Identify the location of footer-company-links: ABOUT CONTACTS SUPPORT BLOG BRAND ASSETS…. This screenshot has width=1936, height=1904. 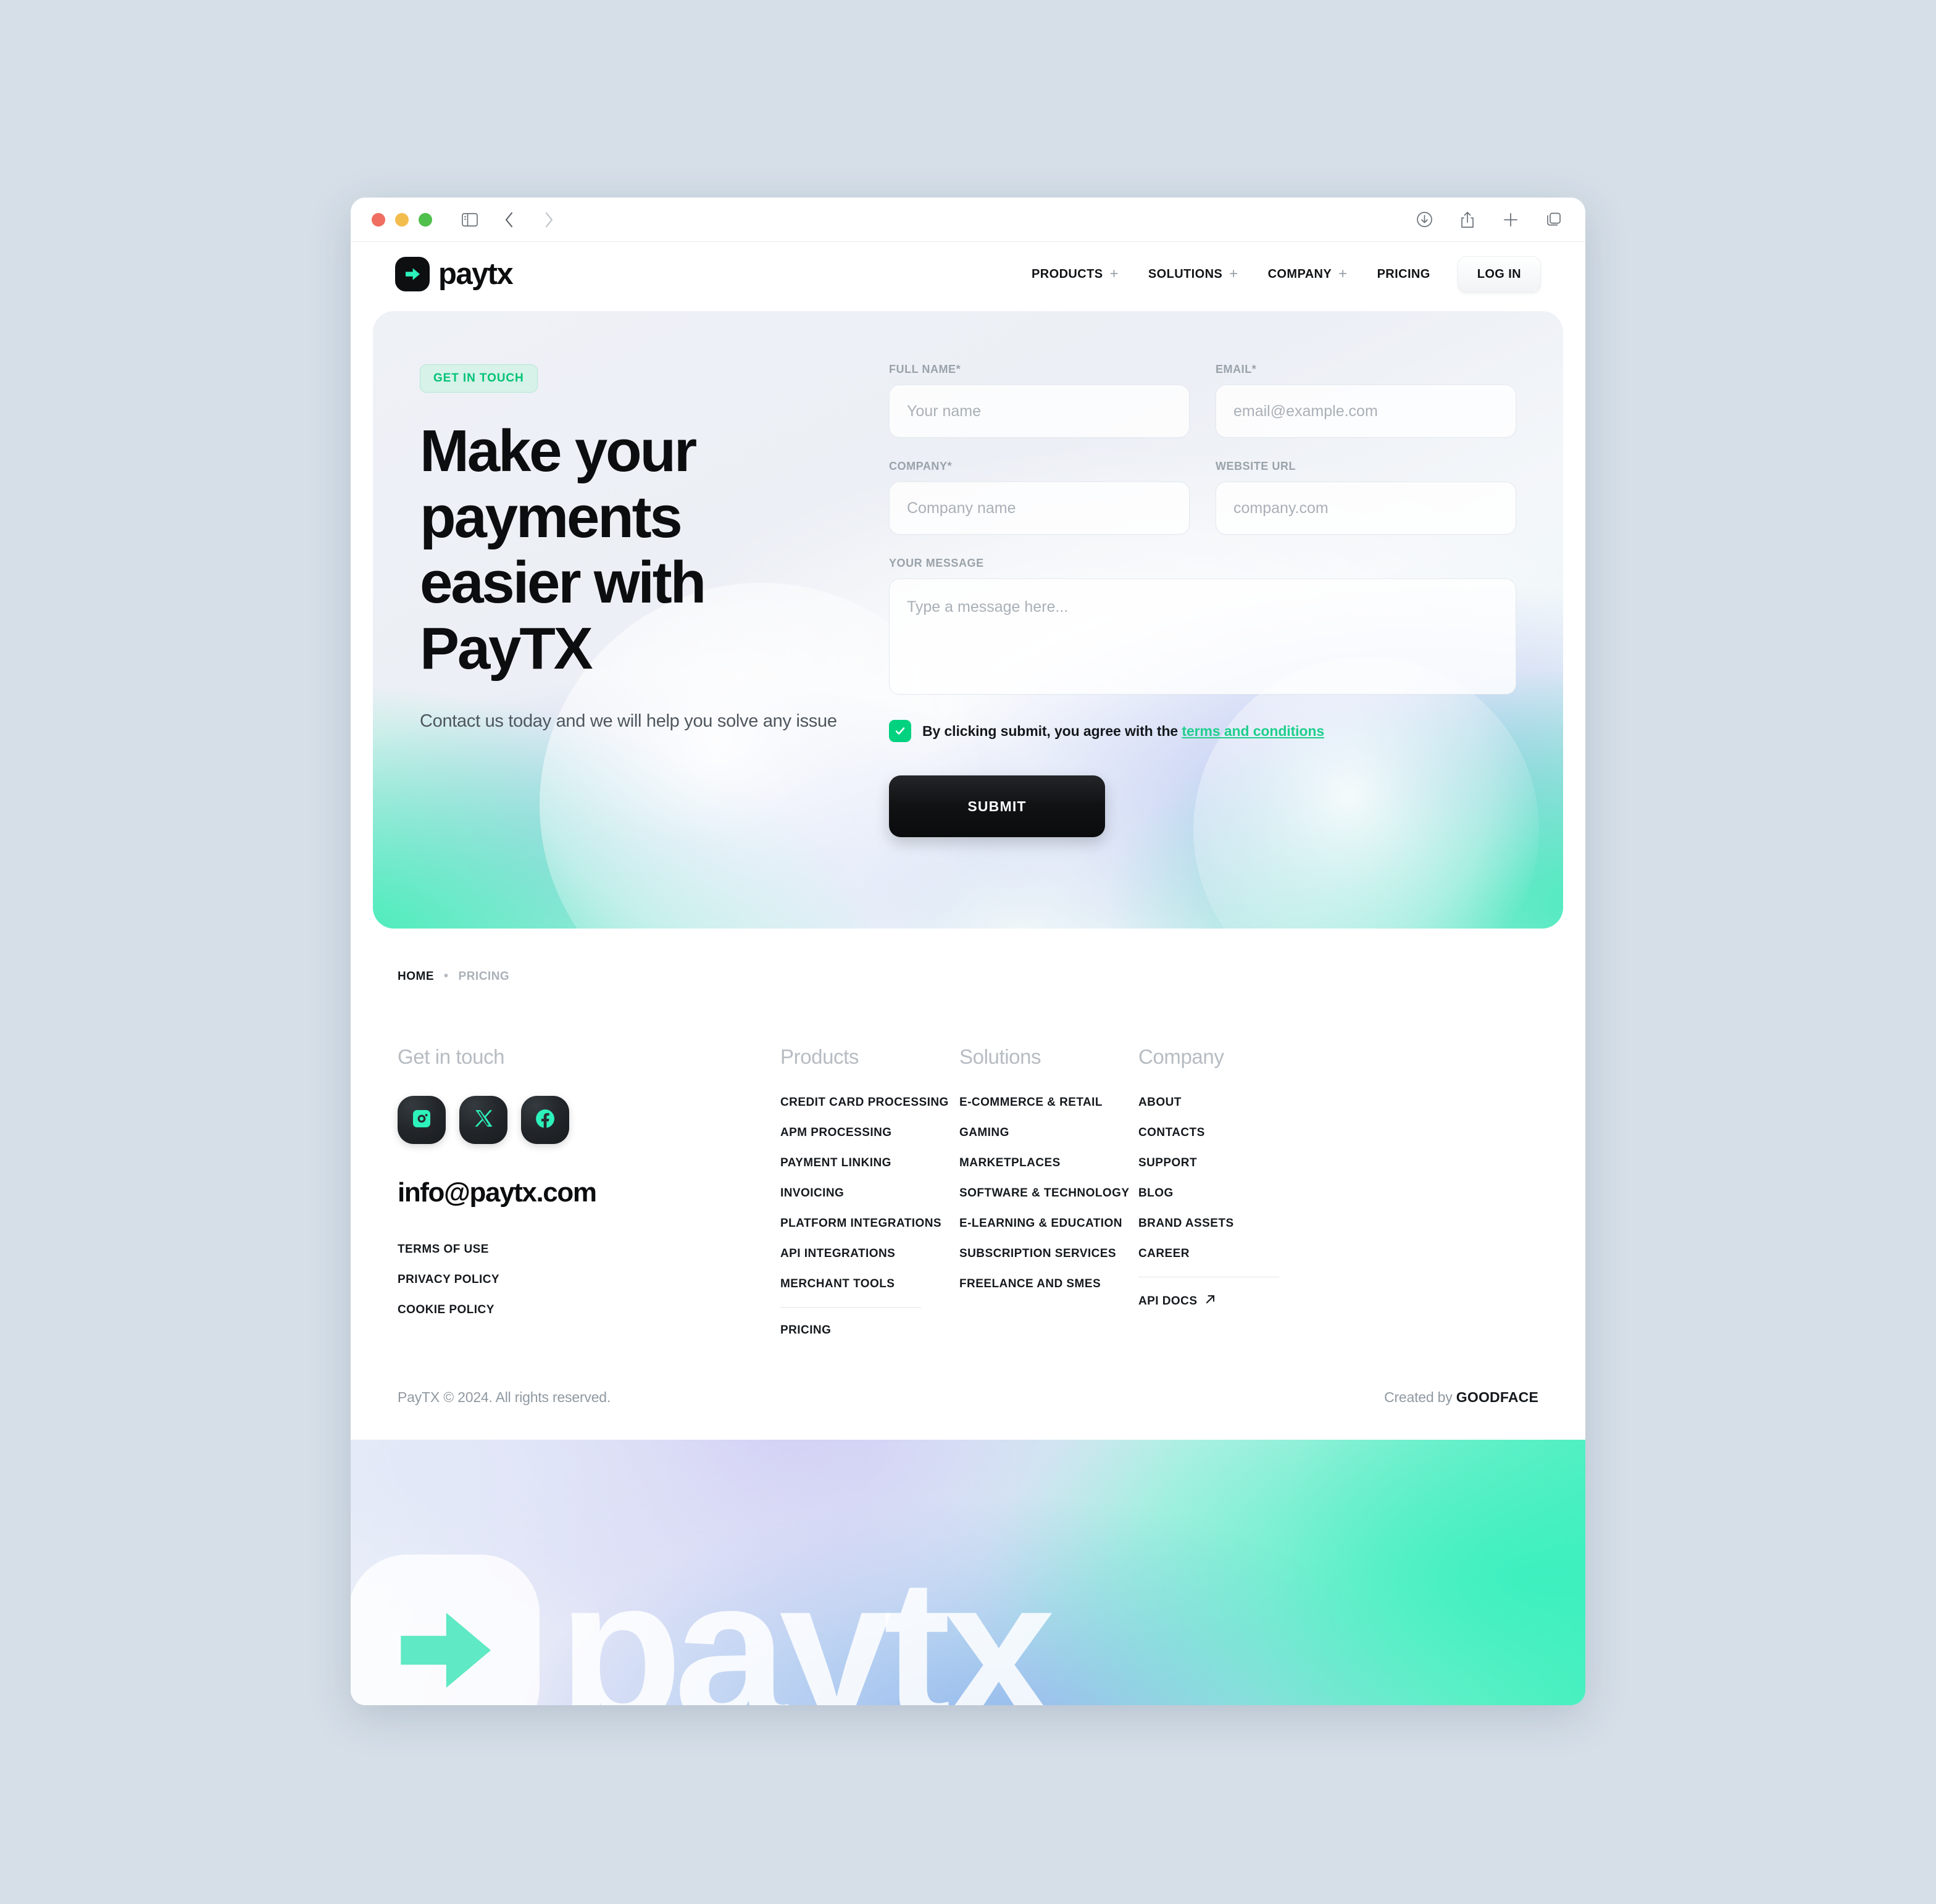
(1218, 1178).